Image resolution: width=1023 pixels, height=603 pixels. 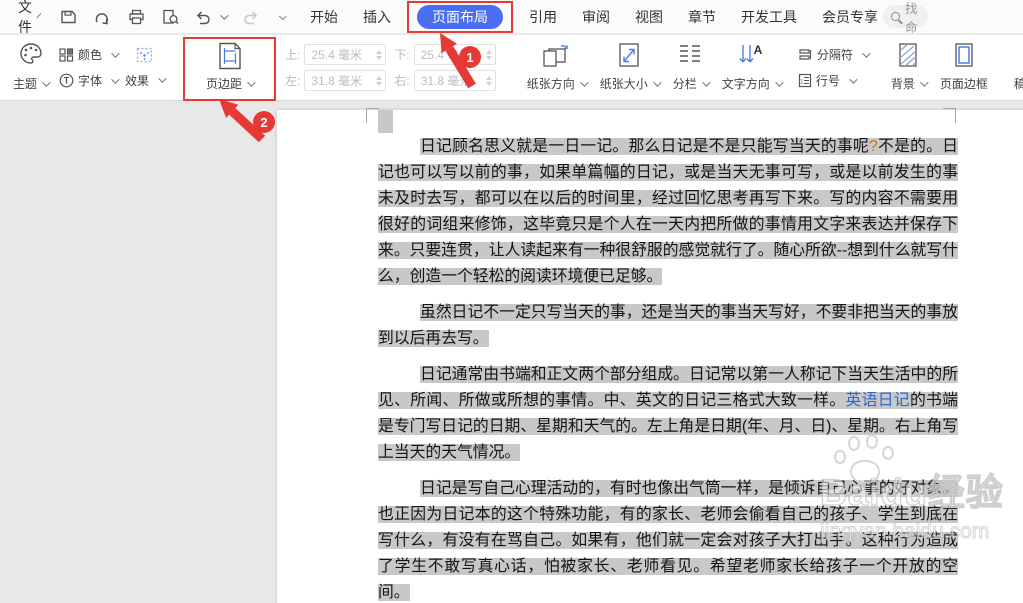 What do you see at coordinates (751, 53) in the screenshot?
I see `text-direction-icon: A` at bounding box center [751, 53].